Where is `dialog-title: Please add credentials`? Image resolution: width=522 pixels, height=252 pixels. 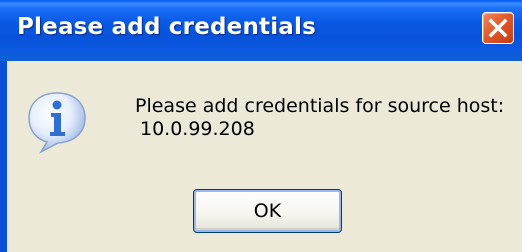
dialog-title: Please add credentials is located at coordinates (166, 27).